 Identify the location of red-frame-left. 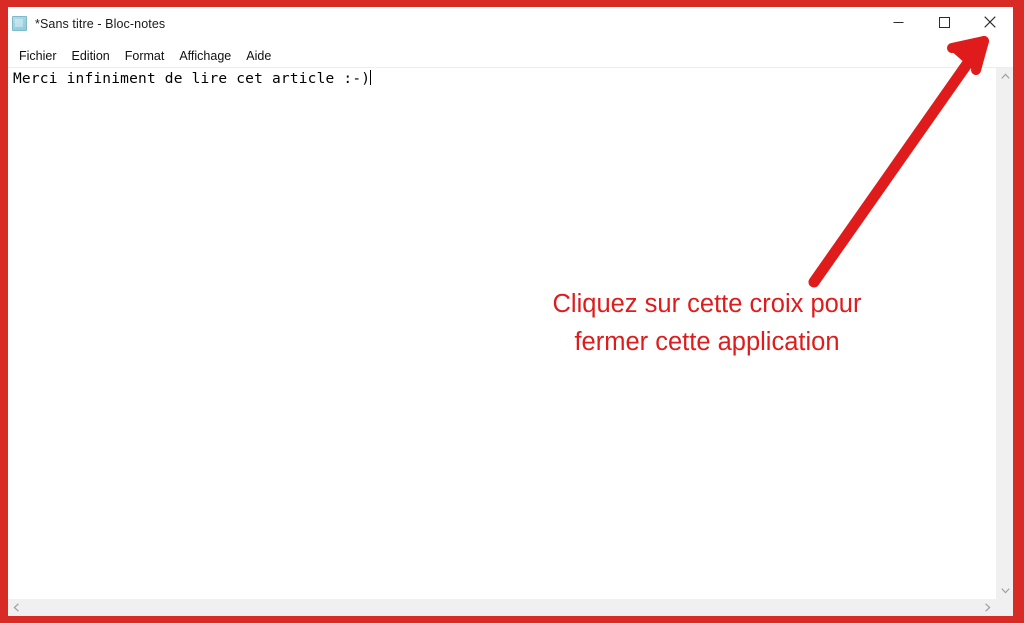
(4, 311).